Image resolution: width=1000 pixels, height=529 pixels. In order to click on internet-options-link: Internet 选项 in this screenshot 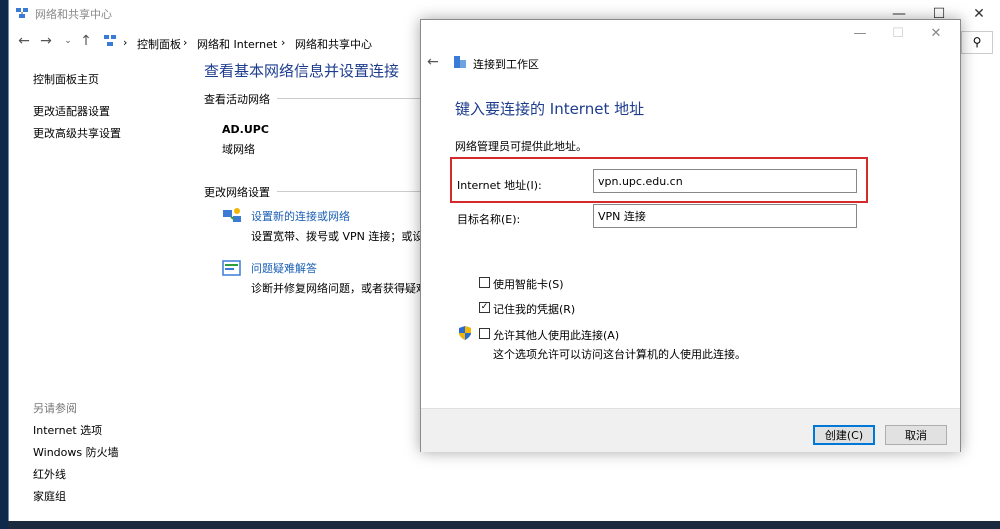, I will do `click(67, 430)`.